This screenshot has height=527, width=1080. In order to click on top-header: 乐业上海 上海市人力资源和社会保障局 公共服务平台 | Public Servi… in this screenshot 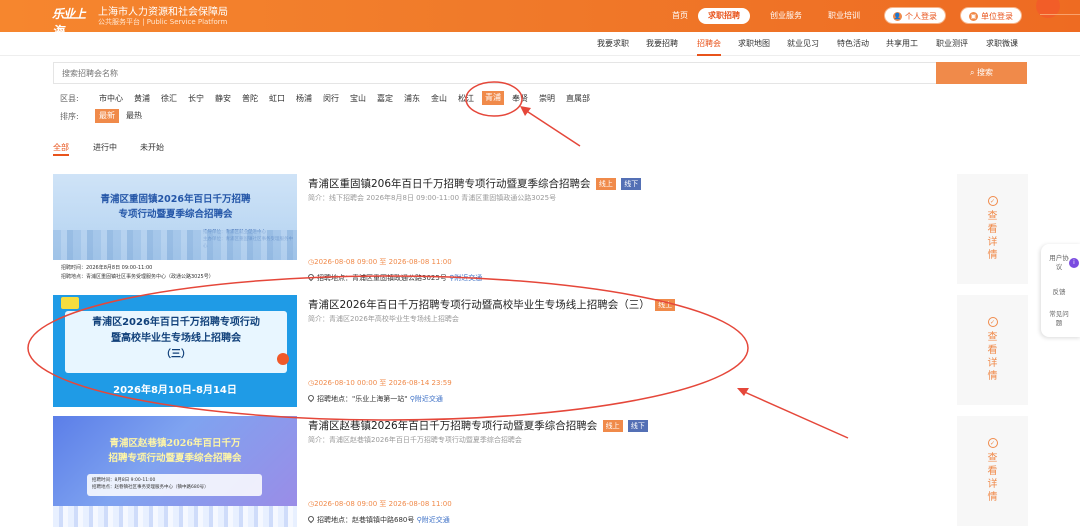, I will do `click(540, 19)`.